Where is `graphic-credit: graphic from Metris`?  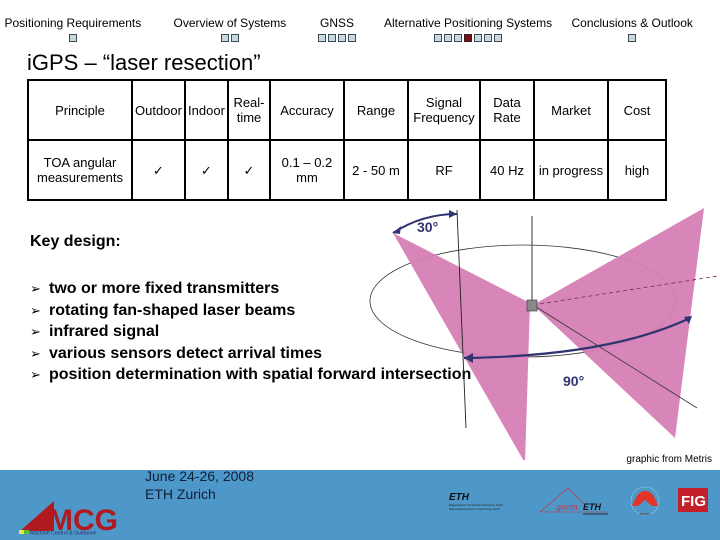 graphic-credit: graphic from Metris is located at coordinates (669, 459).